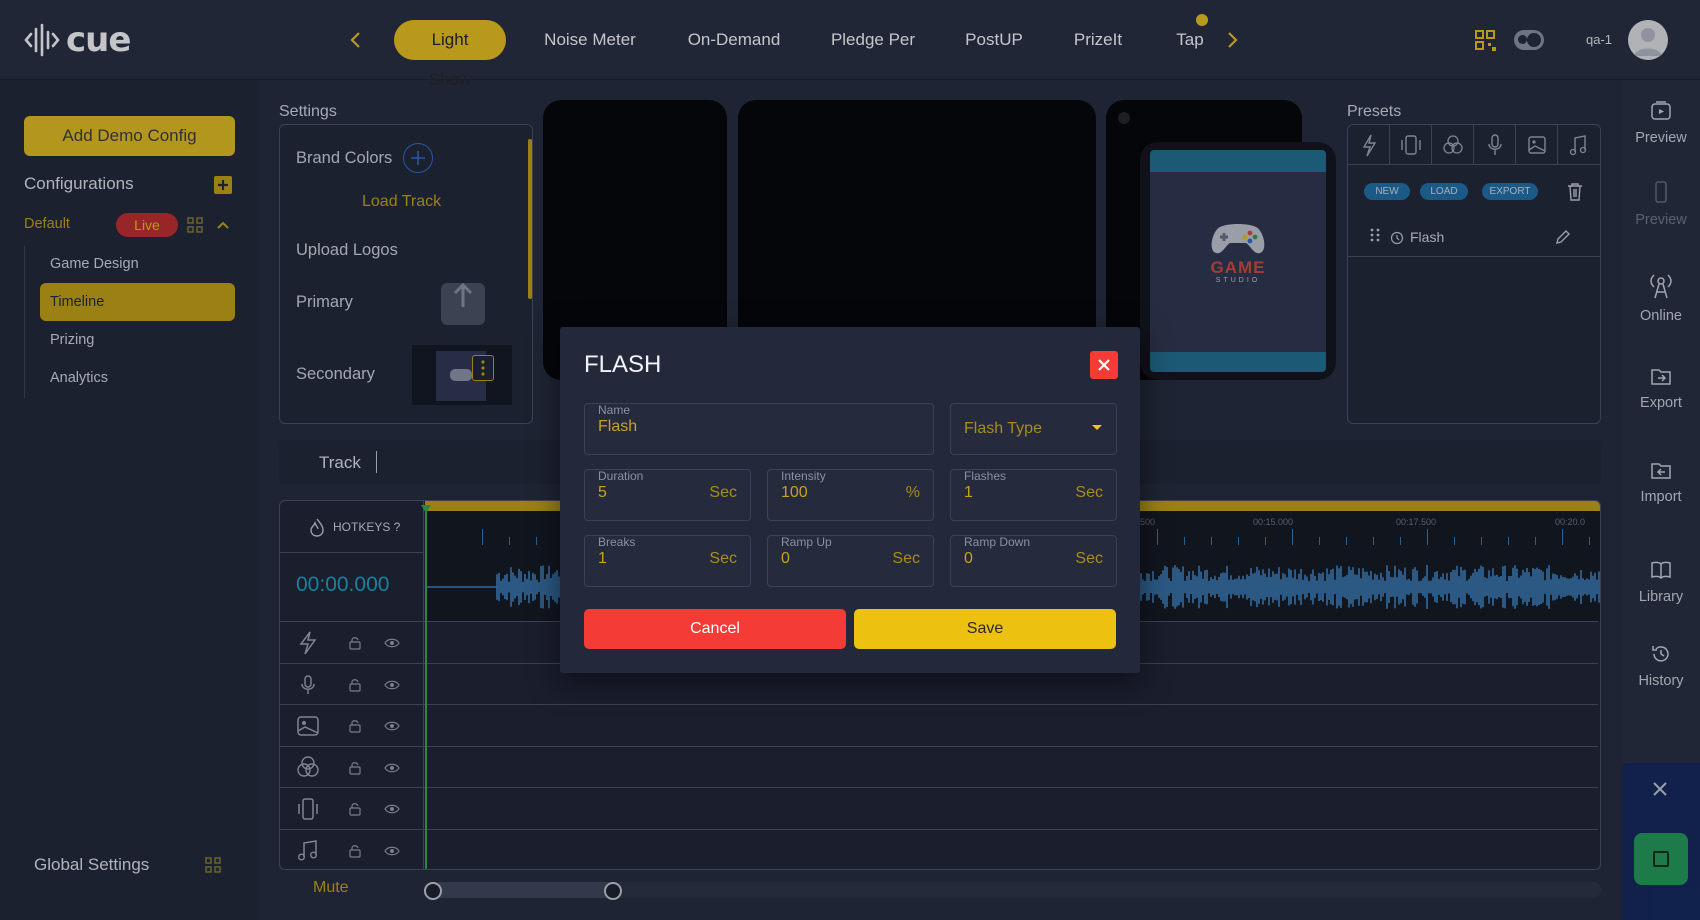 This screenshot has width=1700, height=920. Describe the element at coordinates (356, 40) in the screenshot. I see `tabs-prev-arrow` at that location.